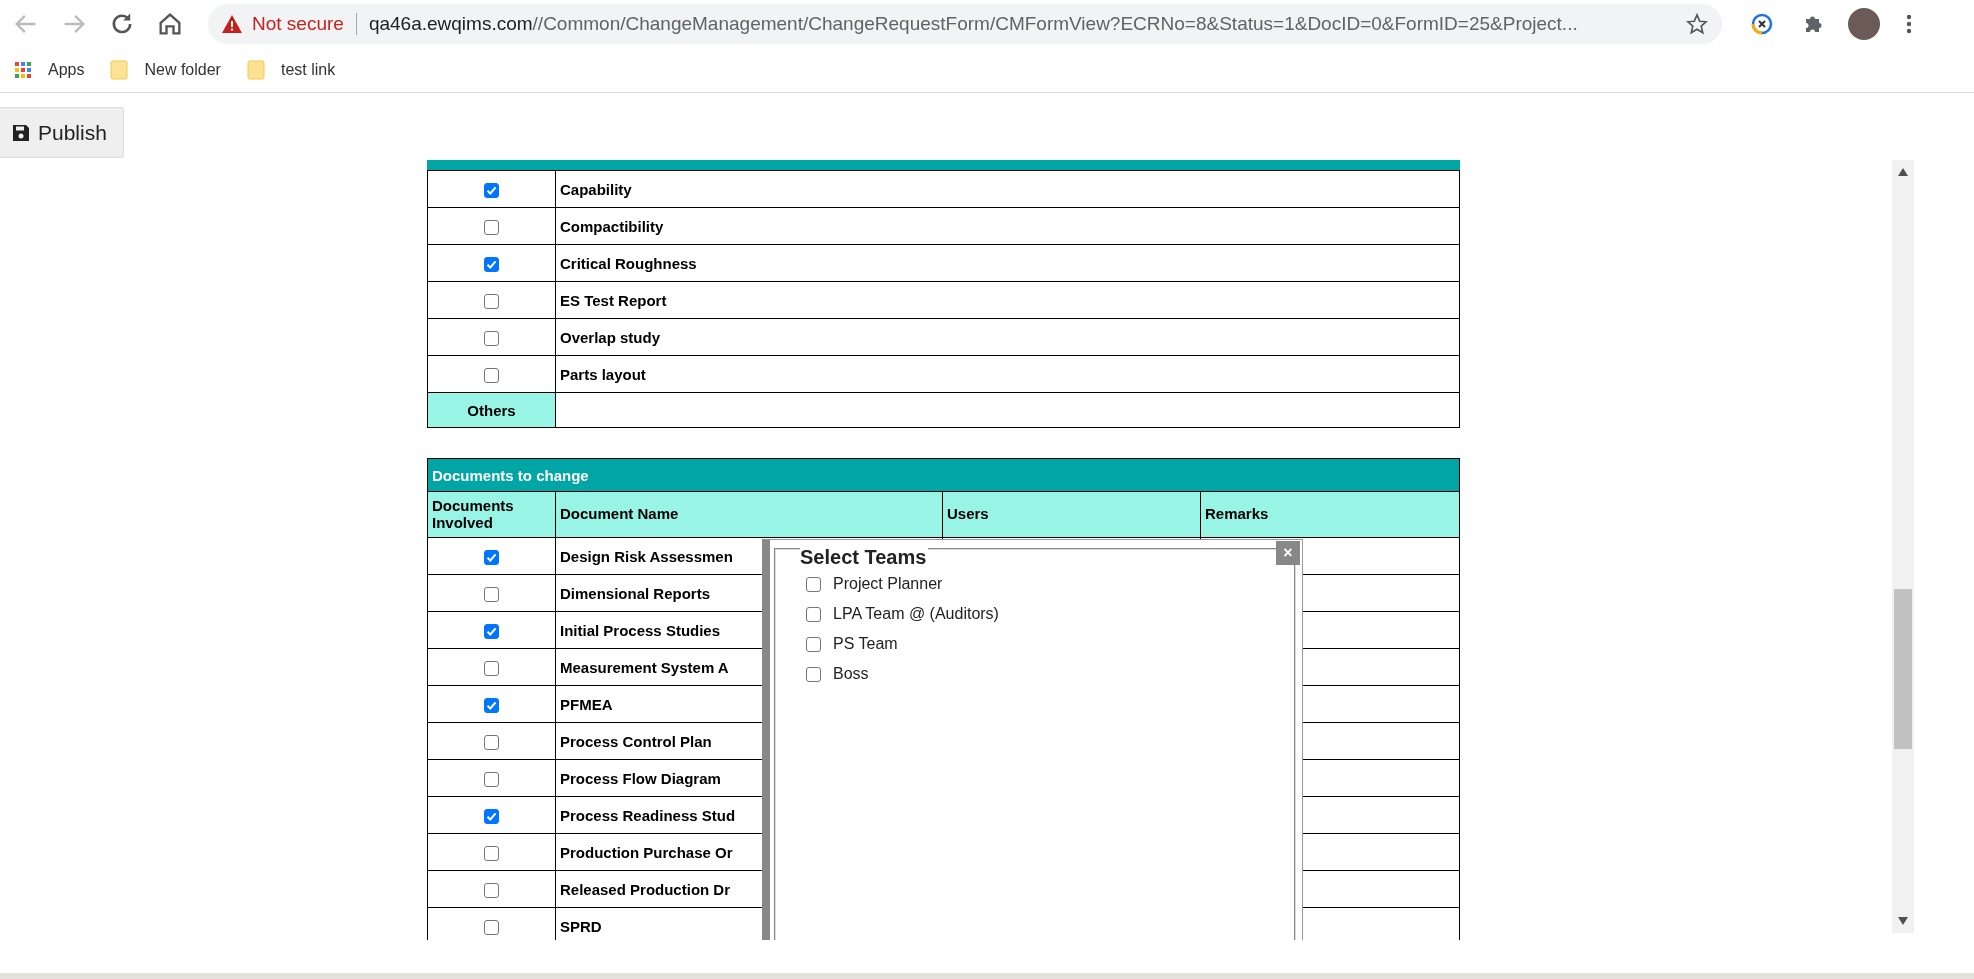 The image size is (1974, 979). Describe the element at coordinates (23, 70) in the screenshot. I see `apps-grid-icon` at that location.